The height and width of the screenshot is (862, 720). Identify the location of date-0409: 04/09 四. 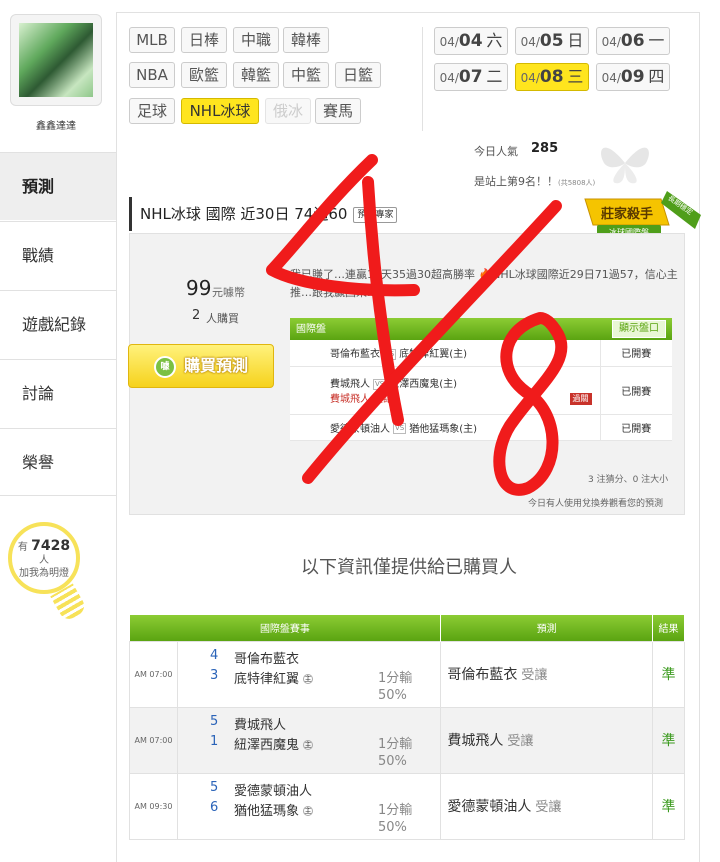
(633, 77).